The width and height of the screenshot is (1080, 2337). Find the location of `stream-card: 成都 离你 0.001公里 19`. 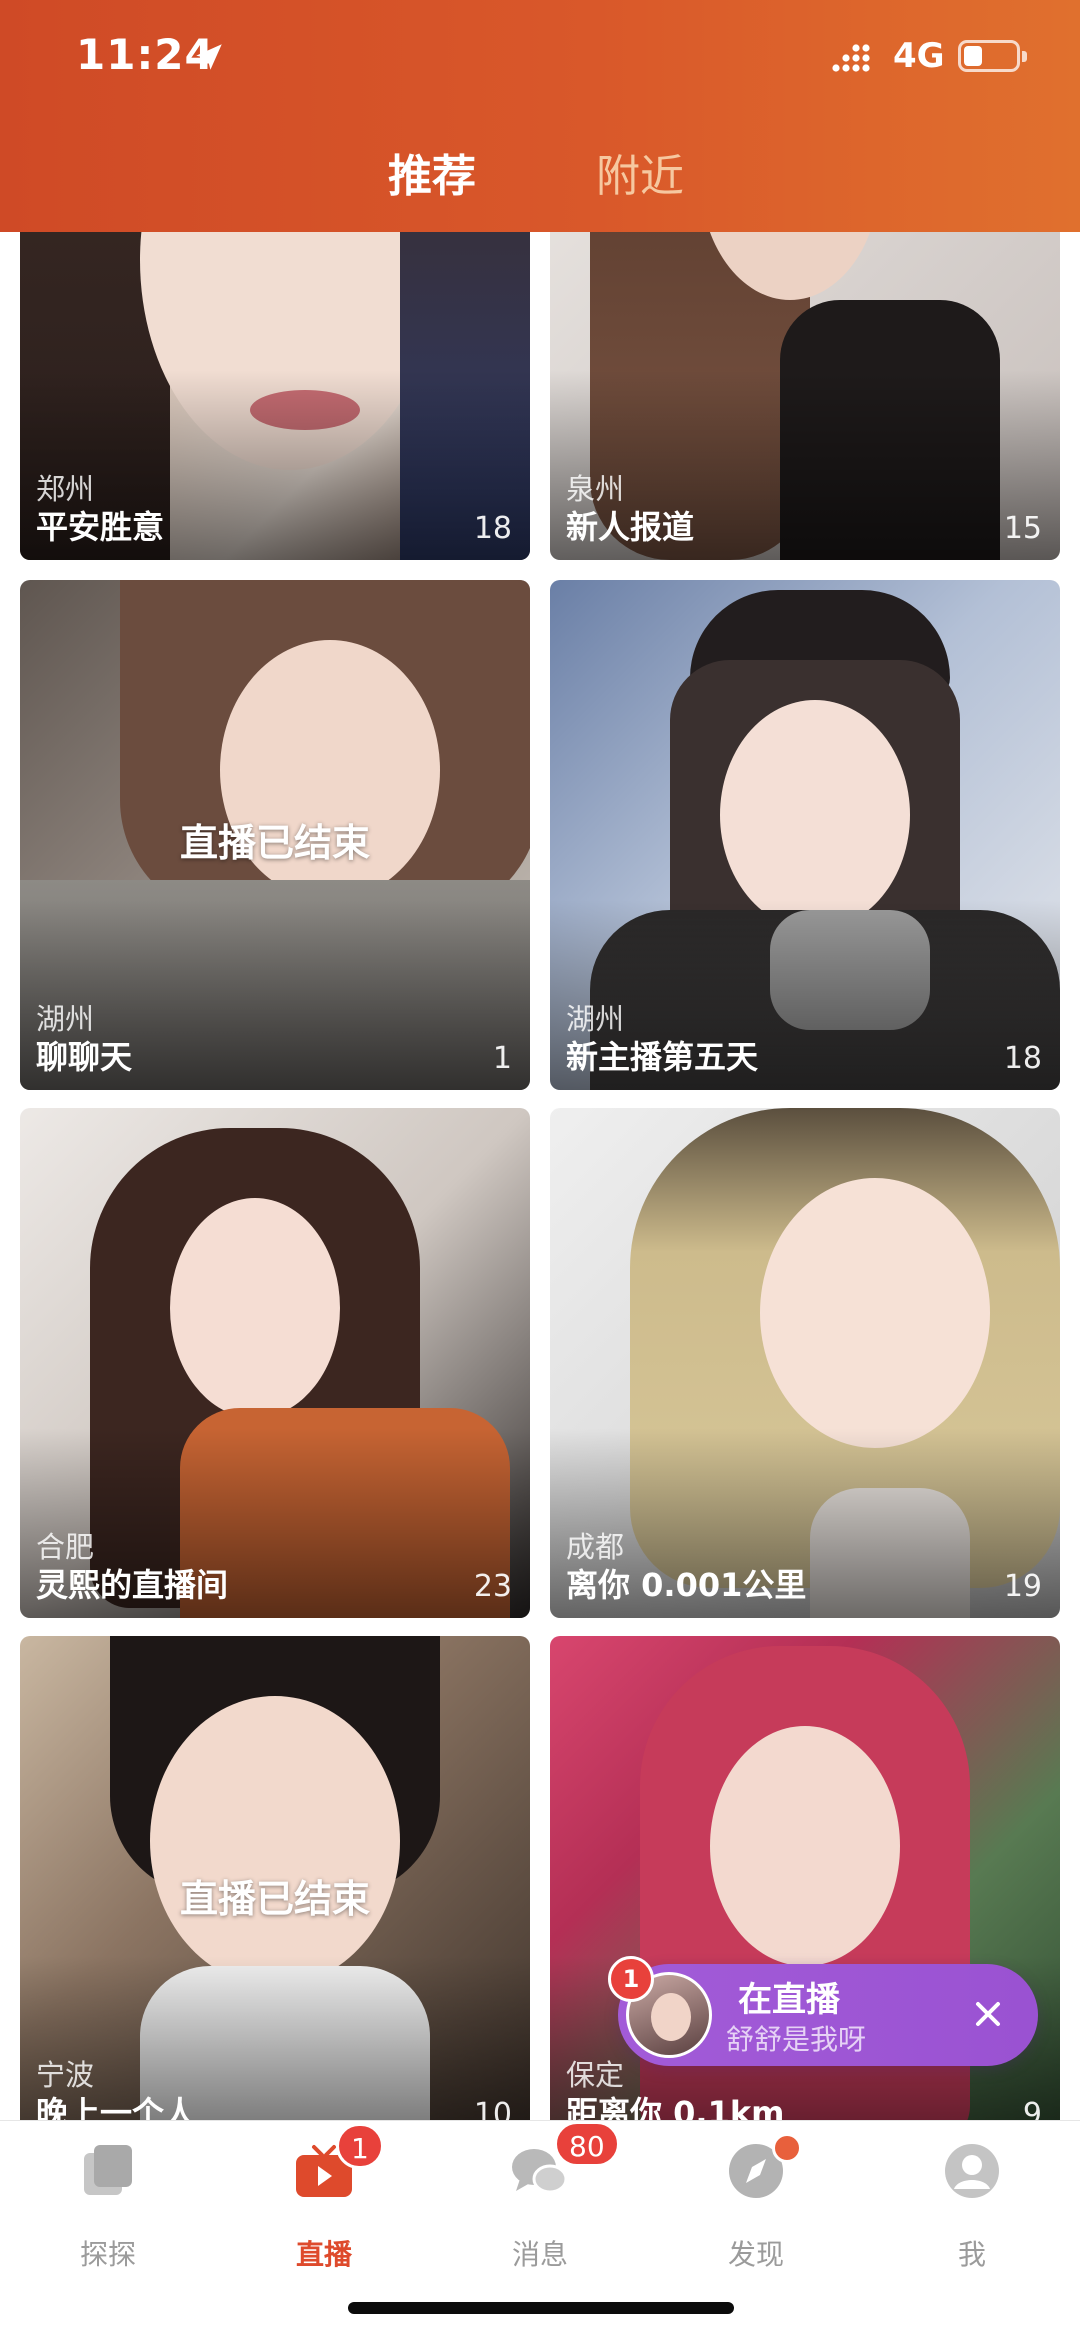

stream-card: 成都 离你 0.001公里 19 is located at coordinates (805, 1363).